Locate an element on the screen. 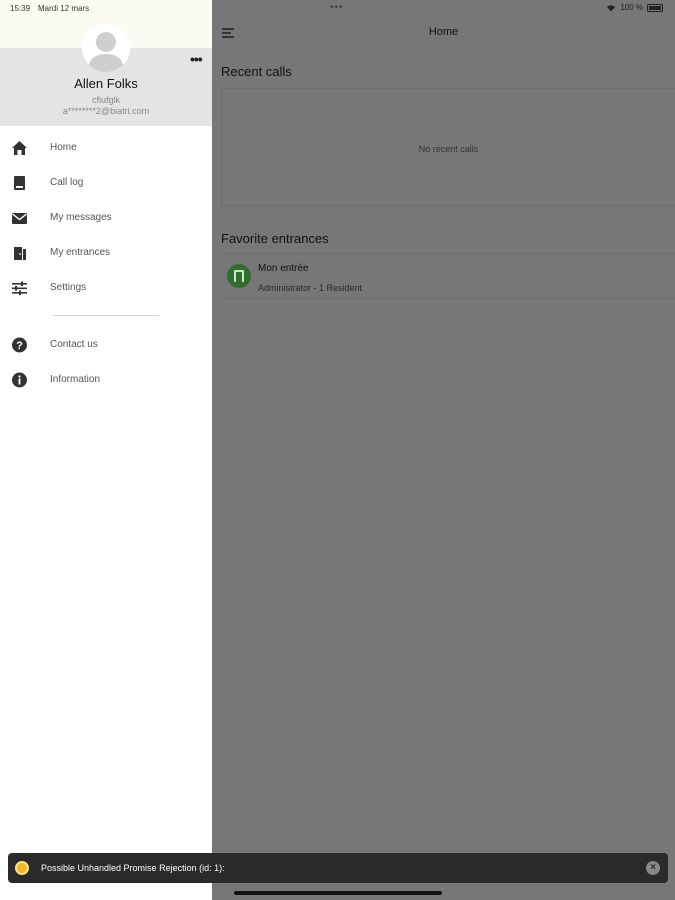 The image size is (675, 900). avatar is located at coordinates (106, 48).